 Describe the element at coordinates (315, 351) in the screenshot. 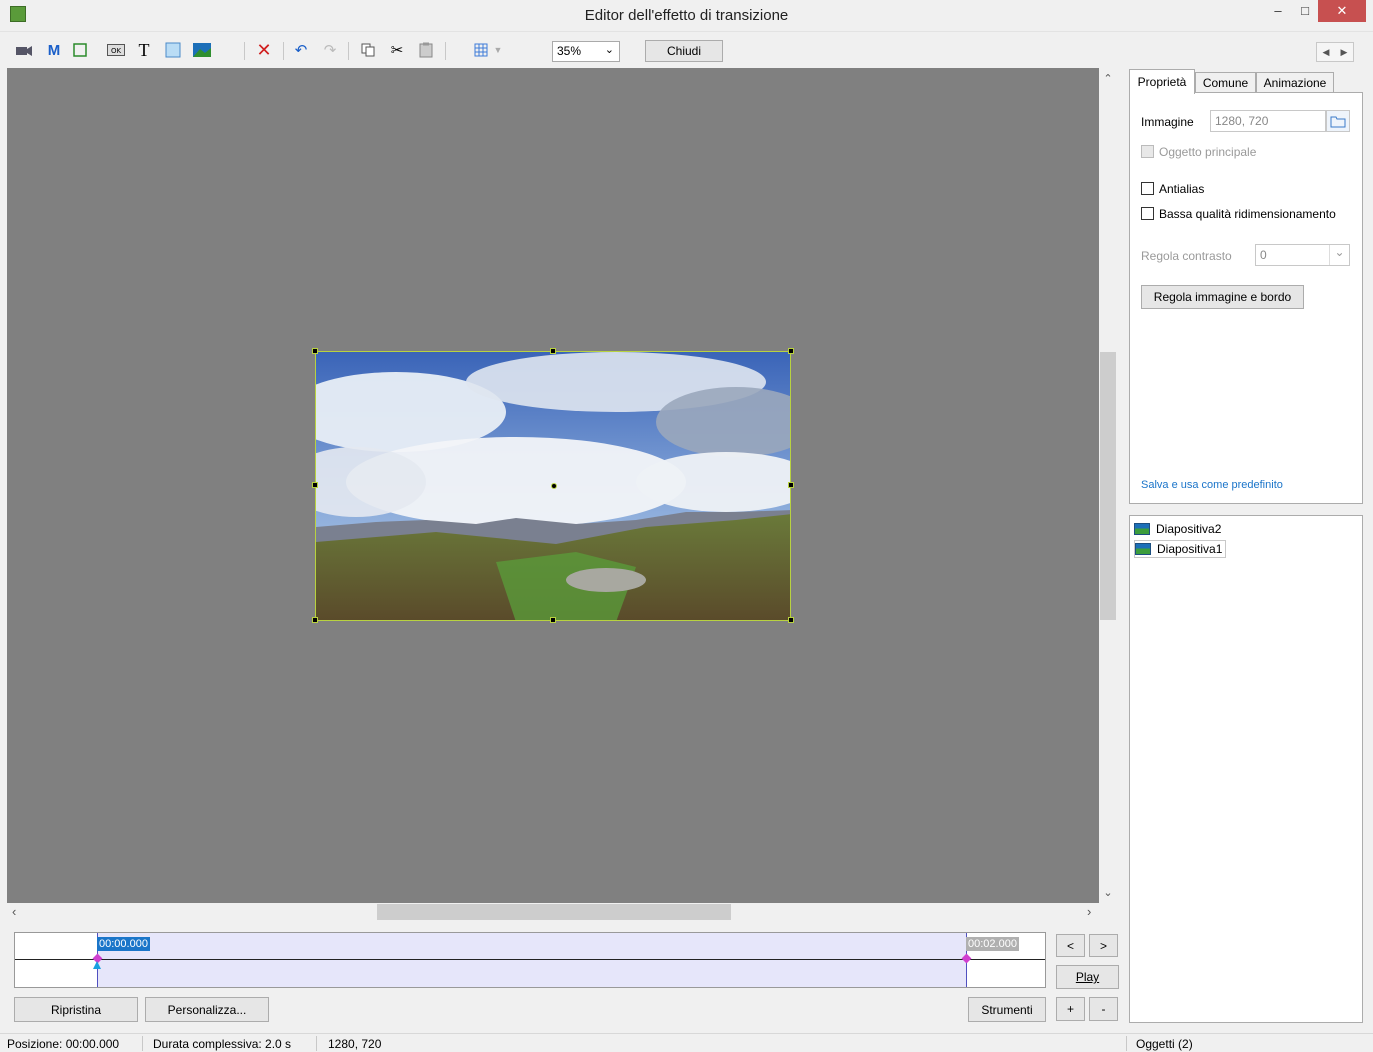

I see `resize-handle-top-left` at that location.